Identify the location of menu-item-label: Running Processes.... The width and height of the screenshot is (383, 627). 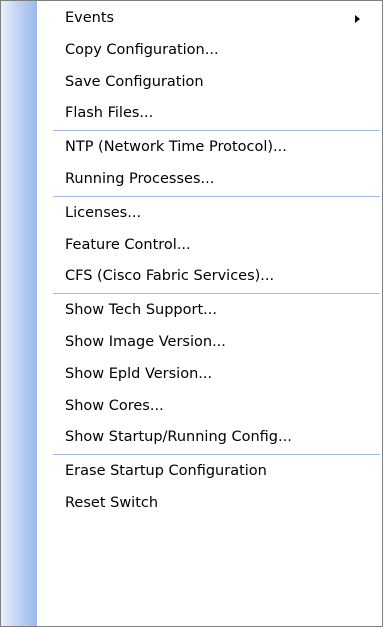
(140, 178).